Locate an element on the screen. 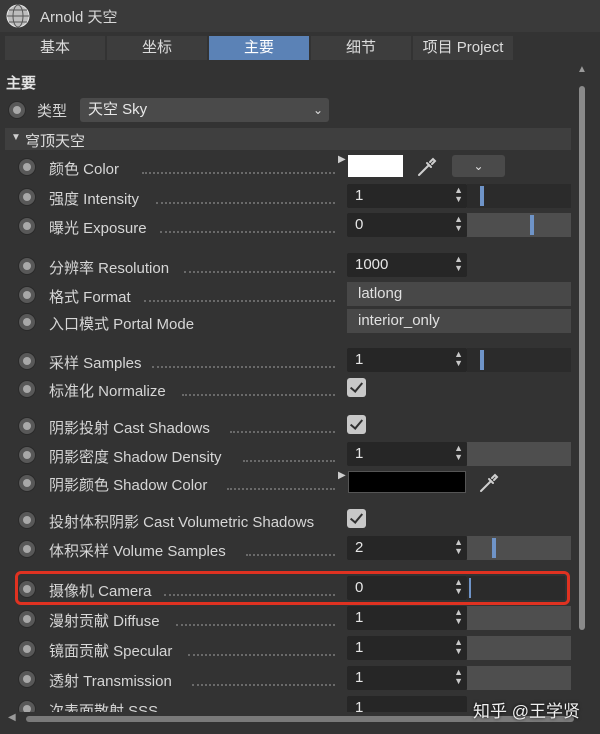 The image size is (600, 734). diffuse-slider is located at coordinates (519, 618).